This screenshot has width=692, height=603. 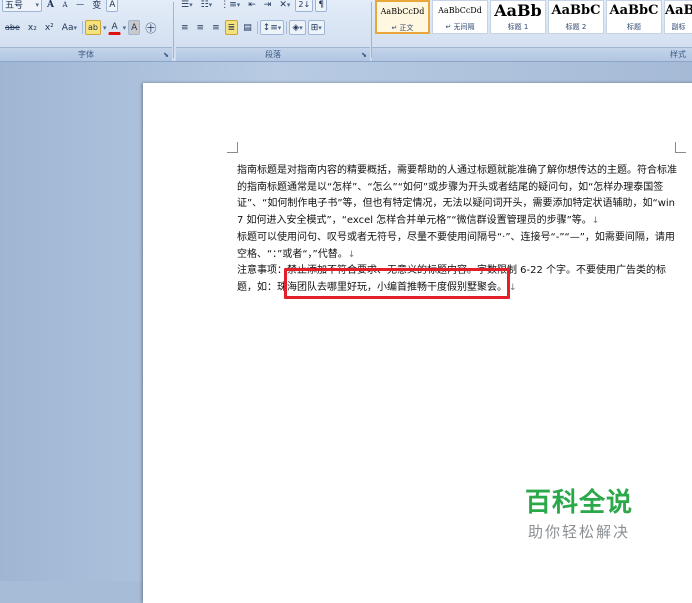 I want to click on change-case-label: Aa, so click(x=67, y=27).